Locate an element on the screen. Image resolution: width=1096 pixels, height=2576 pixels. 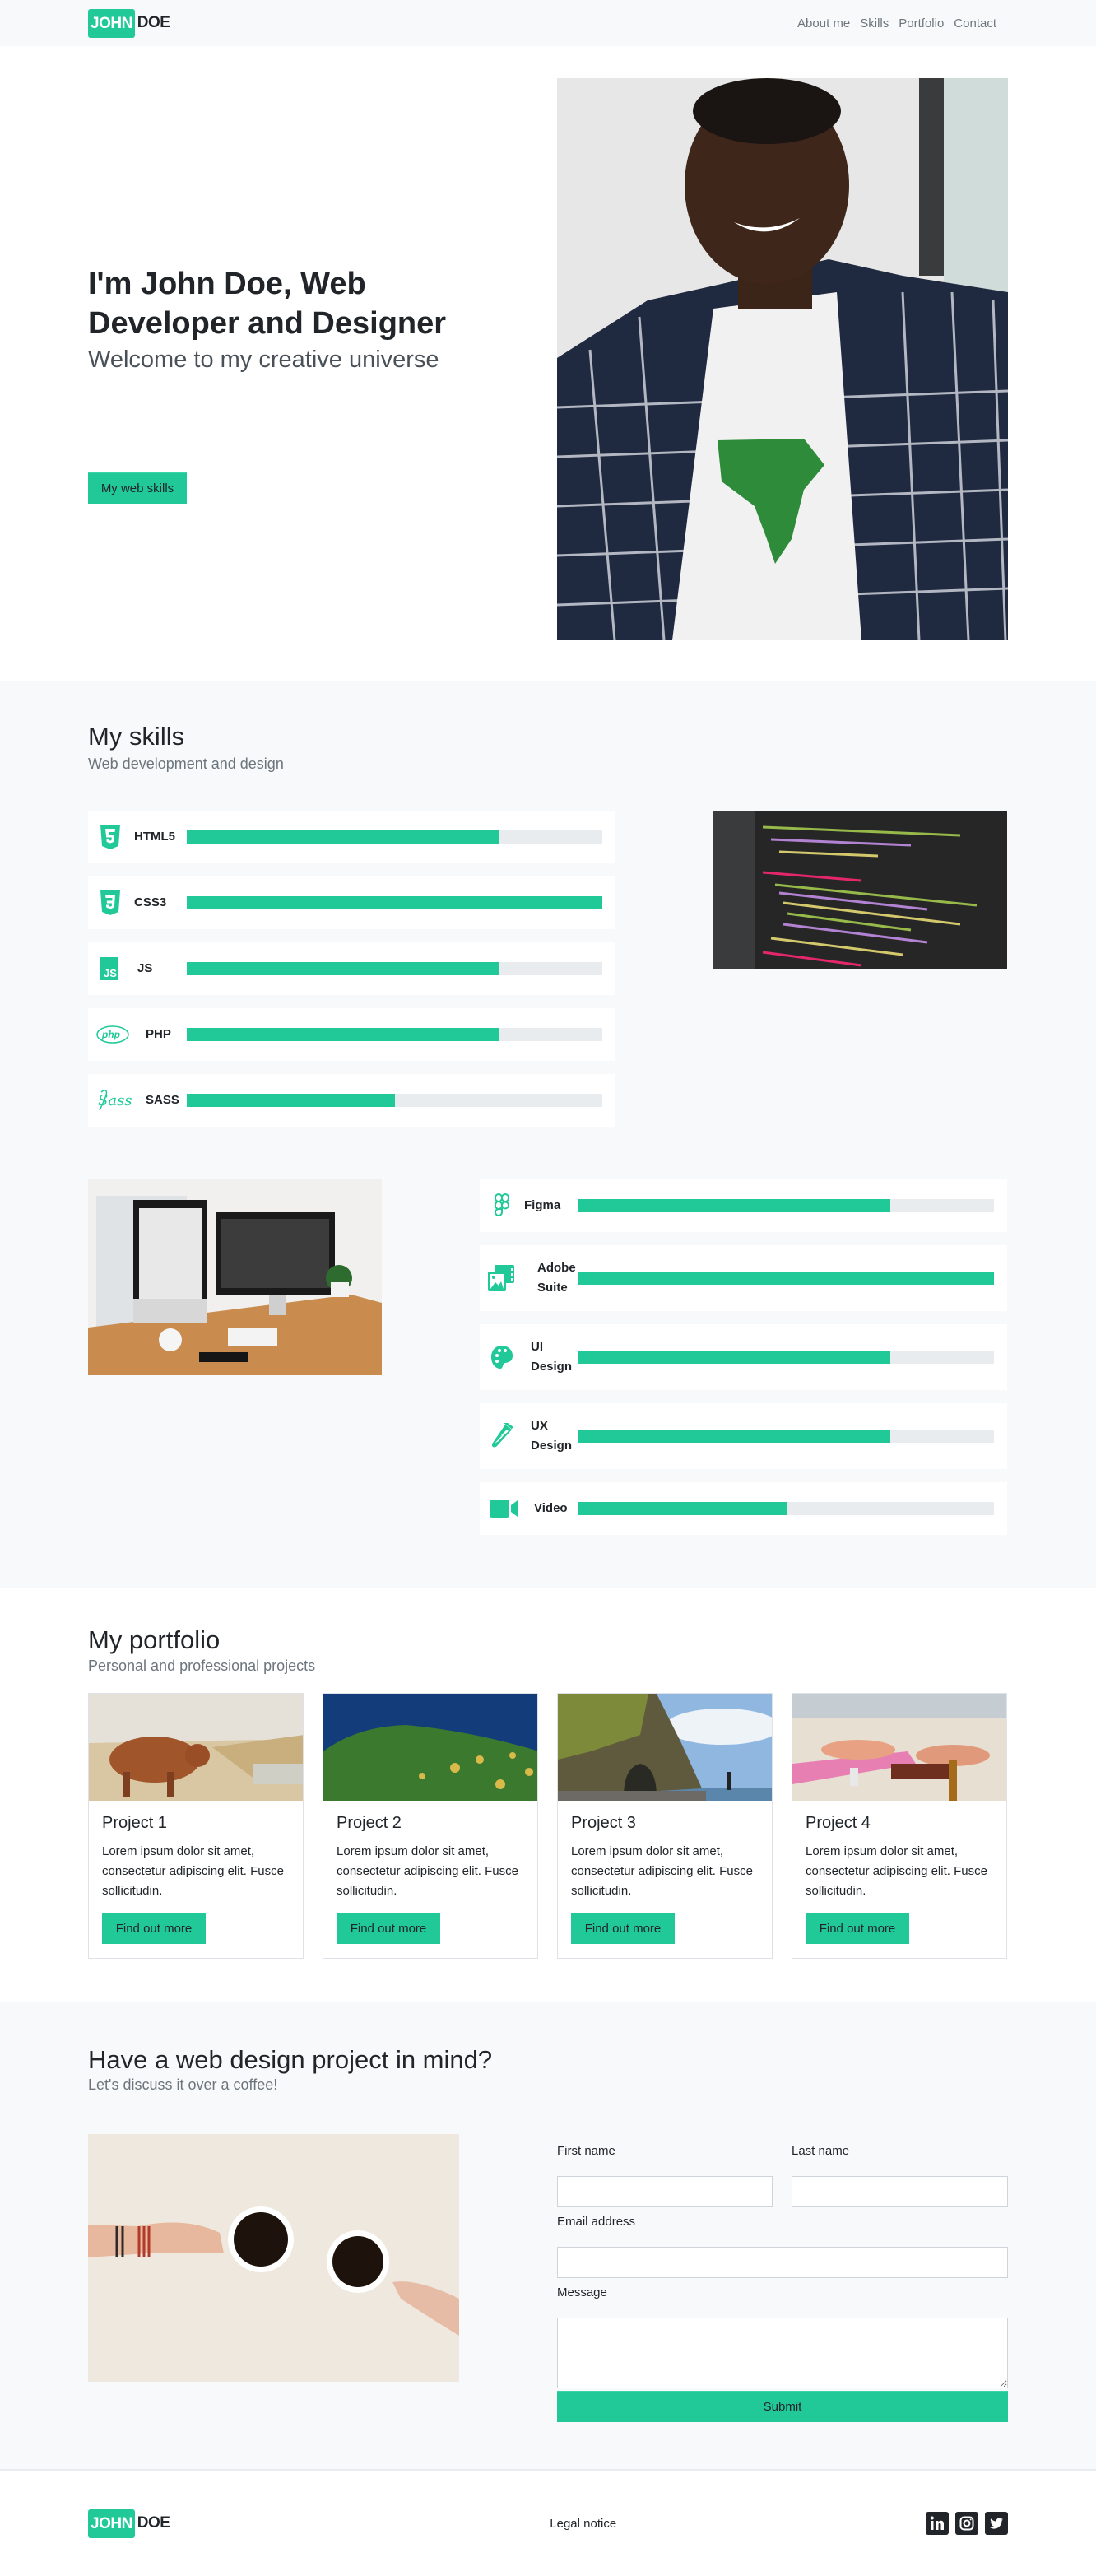
skill-bar-ui-design is located at coordinates (786, 1357).